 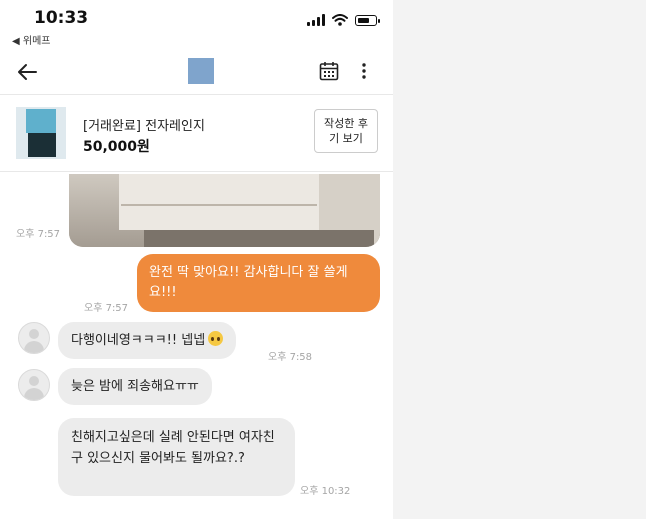 What do you see at coordinates (340, 20) in the screenshot?
I see `wifi-icon` at bounding box center [340, 20].